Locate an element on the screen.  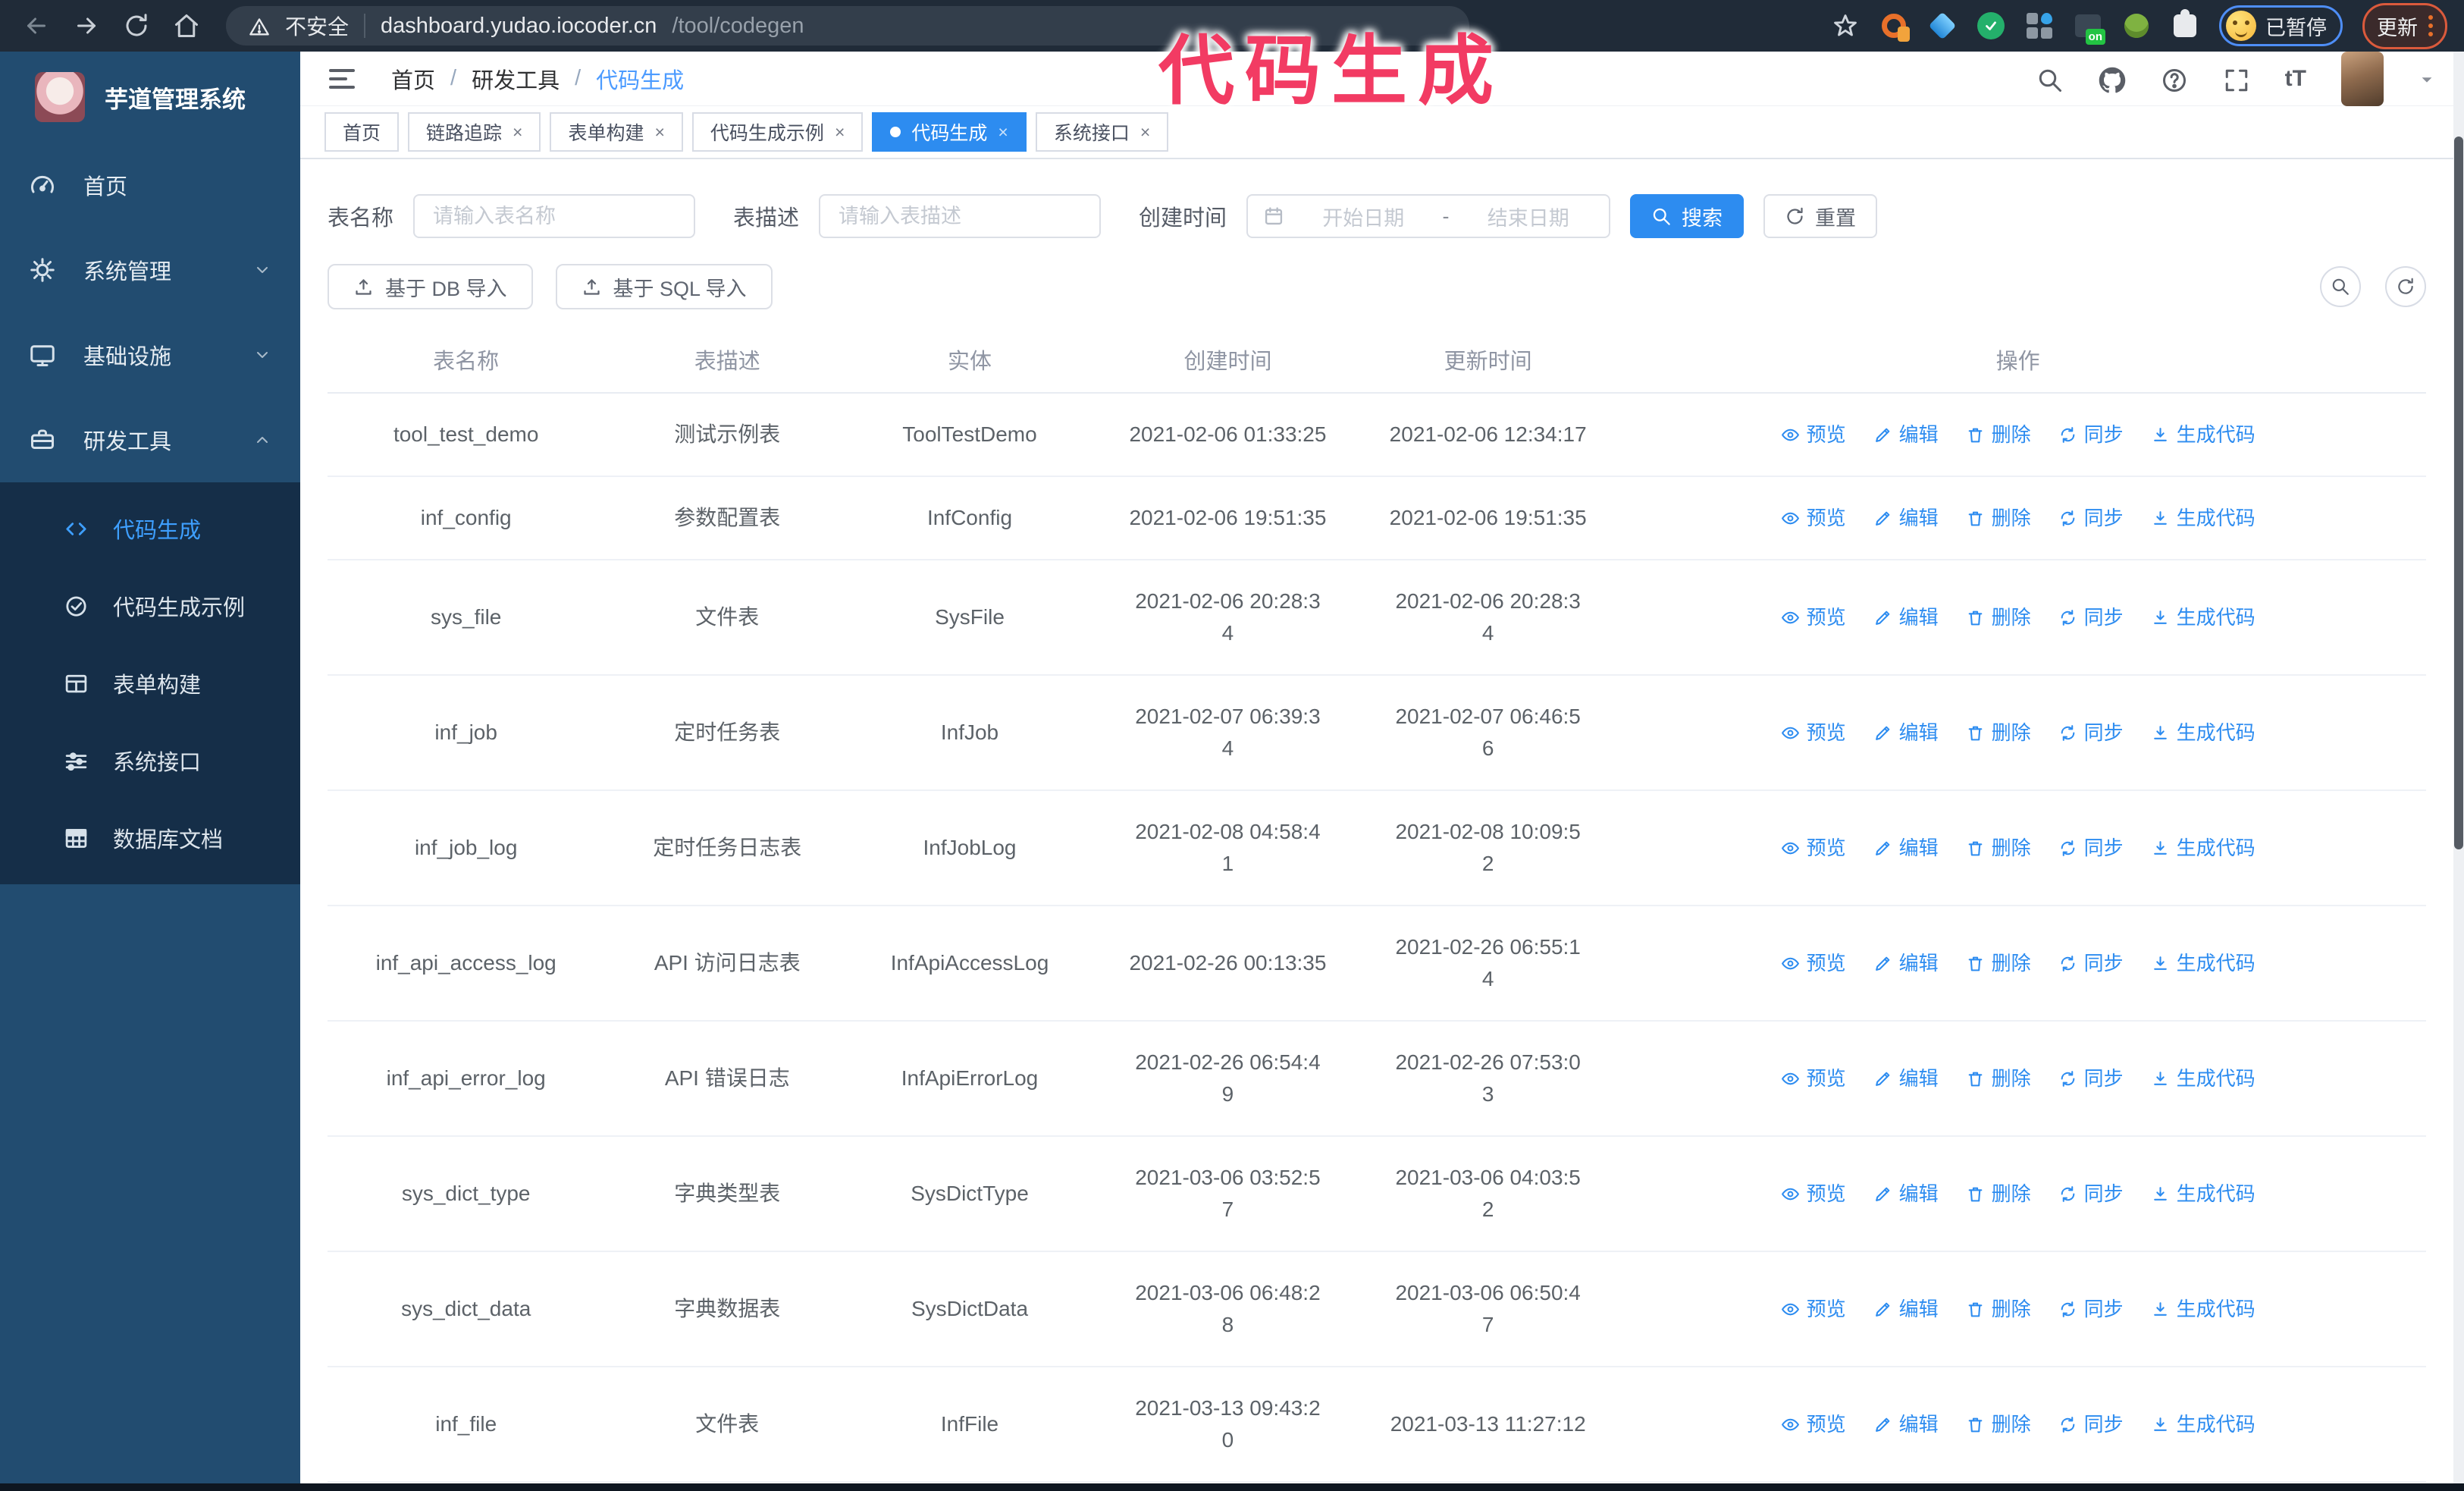
sidebar-item-form-builder: 表单构建 is located at coordinates (150, 683).